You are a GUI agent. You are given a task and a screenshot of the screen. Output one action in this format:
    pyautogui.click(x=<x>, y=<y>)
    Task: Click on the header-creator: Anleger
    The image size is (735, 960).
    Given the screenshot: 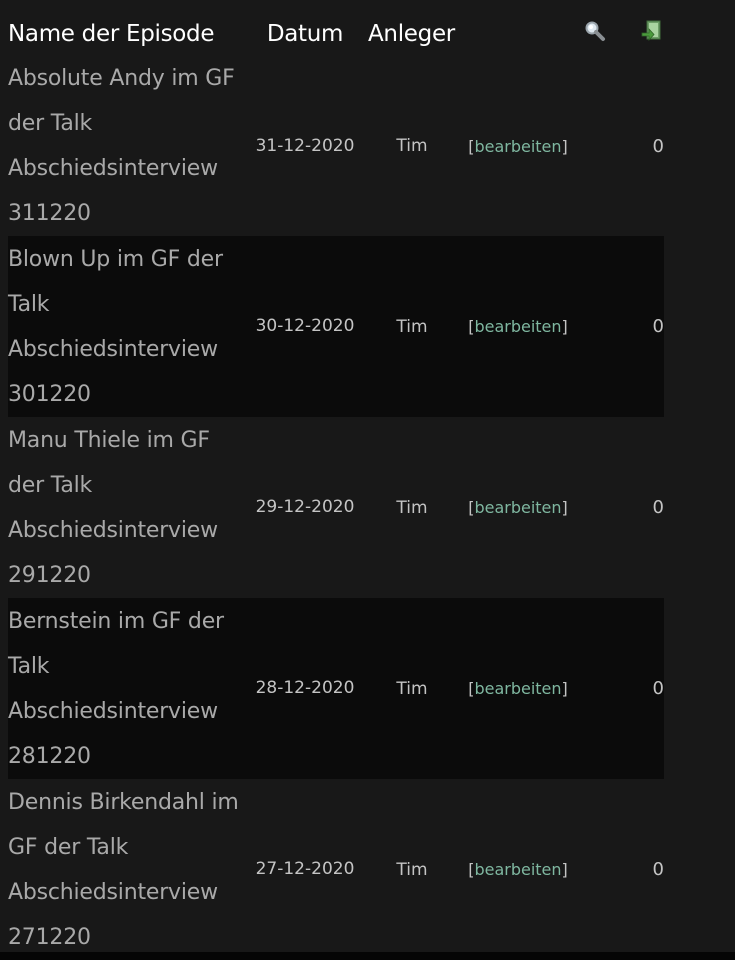 What is the action you would take?
    pyautogui.click(x=412, y=34)
    